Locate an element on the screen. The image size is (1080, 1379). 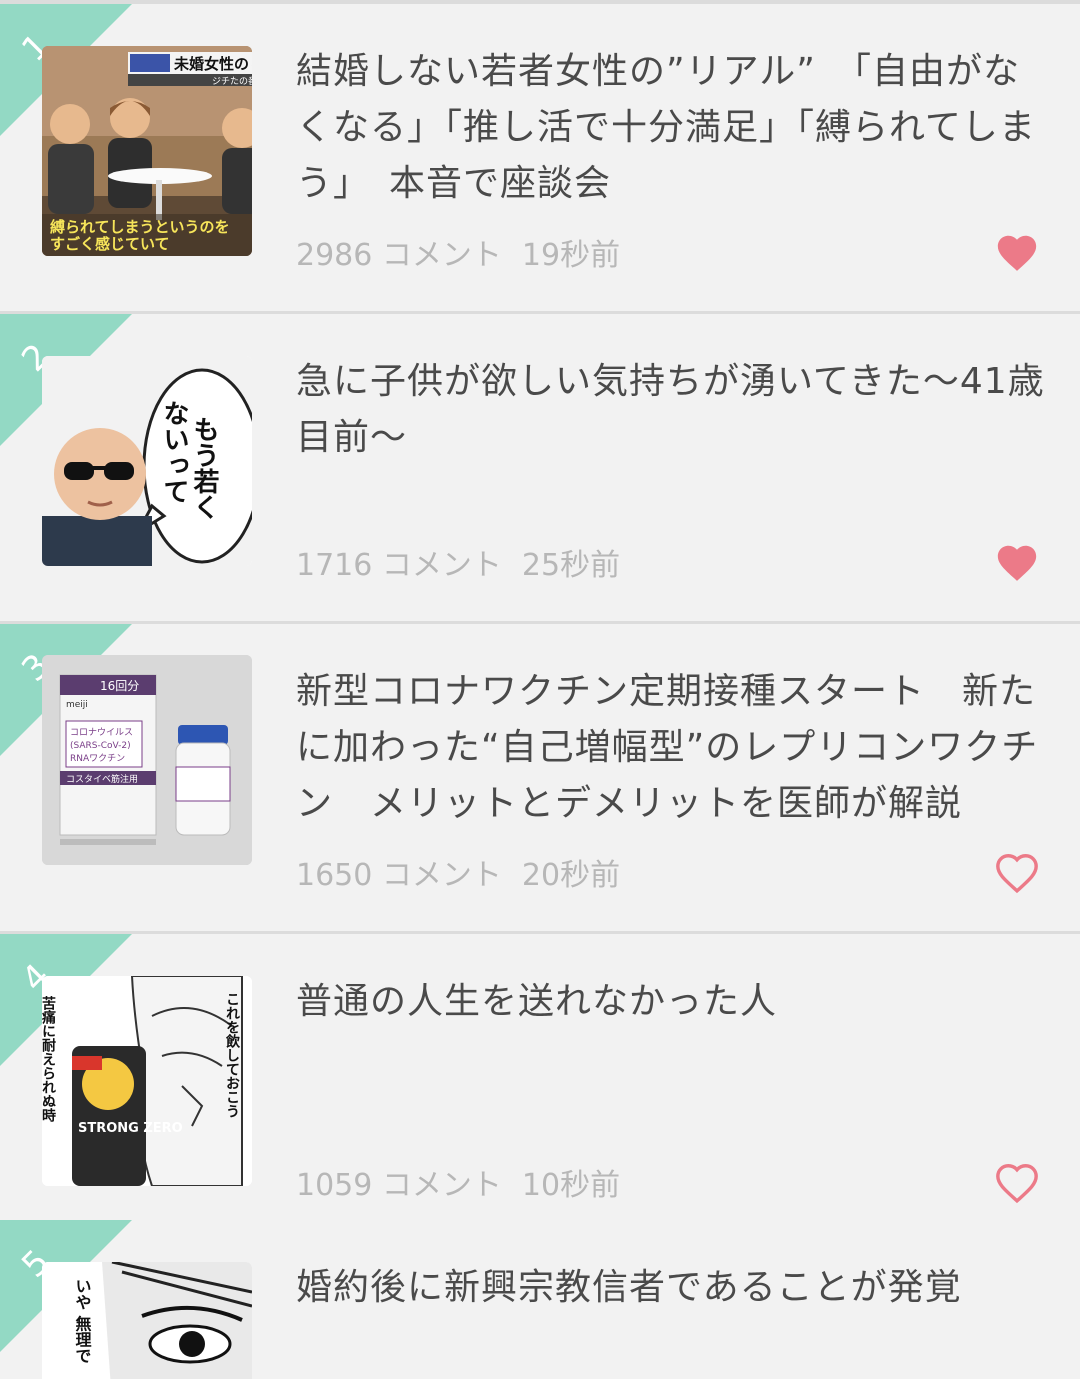
svg-text: meiji is located at coordinates (77, 705).